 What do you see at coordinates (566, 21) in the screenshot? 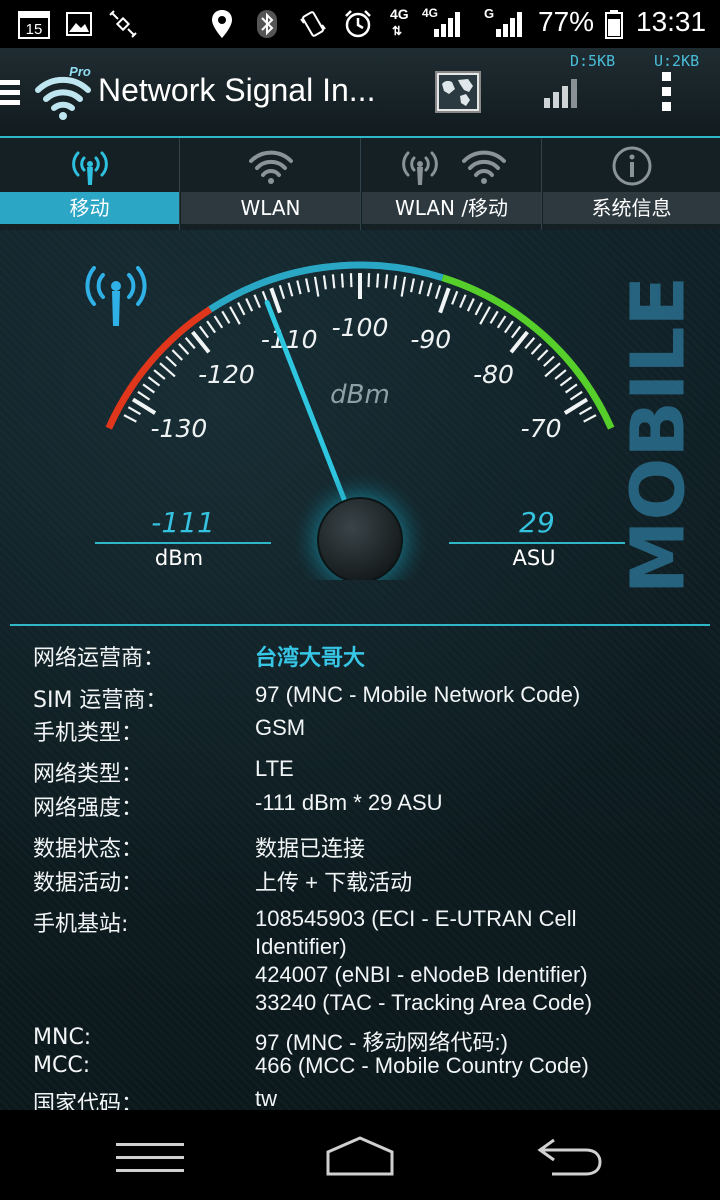
I see `battery-percent: 77%` at bounding box center [566, 21].